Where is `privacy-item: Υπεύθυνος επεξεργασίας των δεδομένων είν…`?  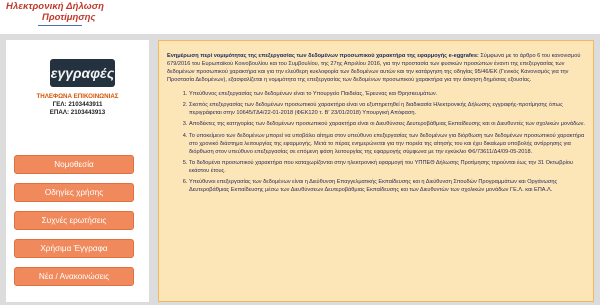 privacy-item: Υπεύθυνος επεξεργασίας των δεδομένων είν… is located at coordinates (387, 95).